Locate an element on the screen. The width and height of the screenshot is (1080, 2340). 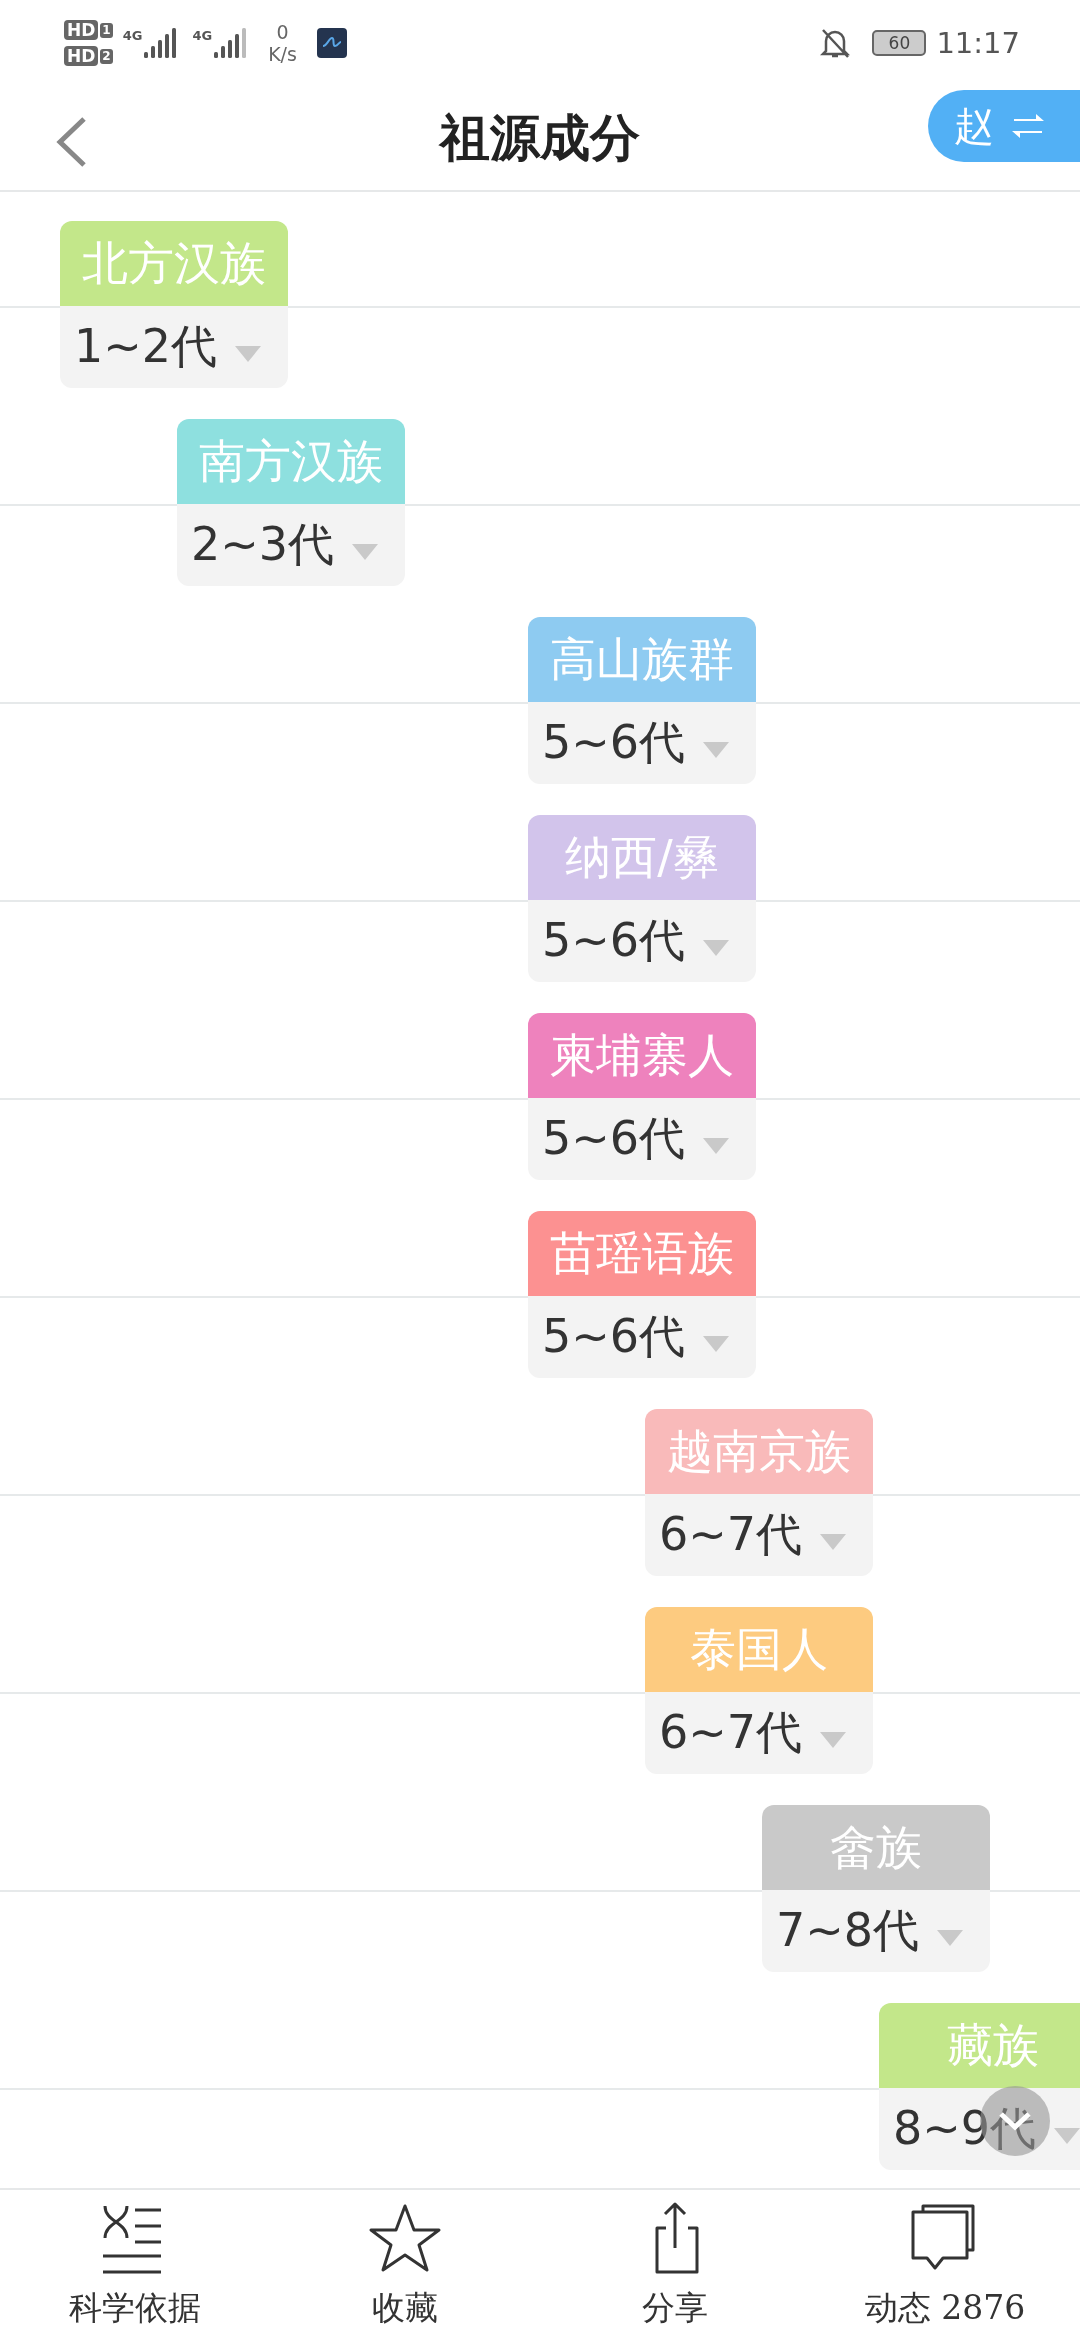
nav-item: 动态 2876 is located at coordinates (945, 2264).